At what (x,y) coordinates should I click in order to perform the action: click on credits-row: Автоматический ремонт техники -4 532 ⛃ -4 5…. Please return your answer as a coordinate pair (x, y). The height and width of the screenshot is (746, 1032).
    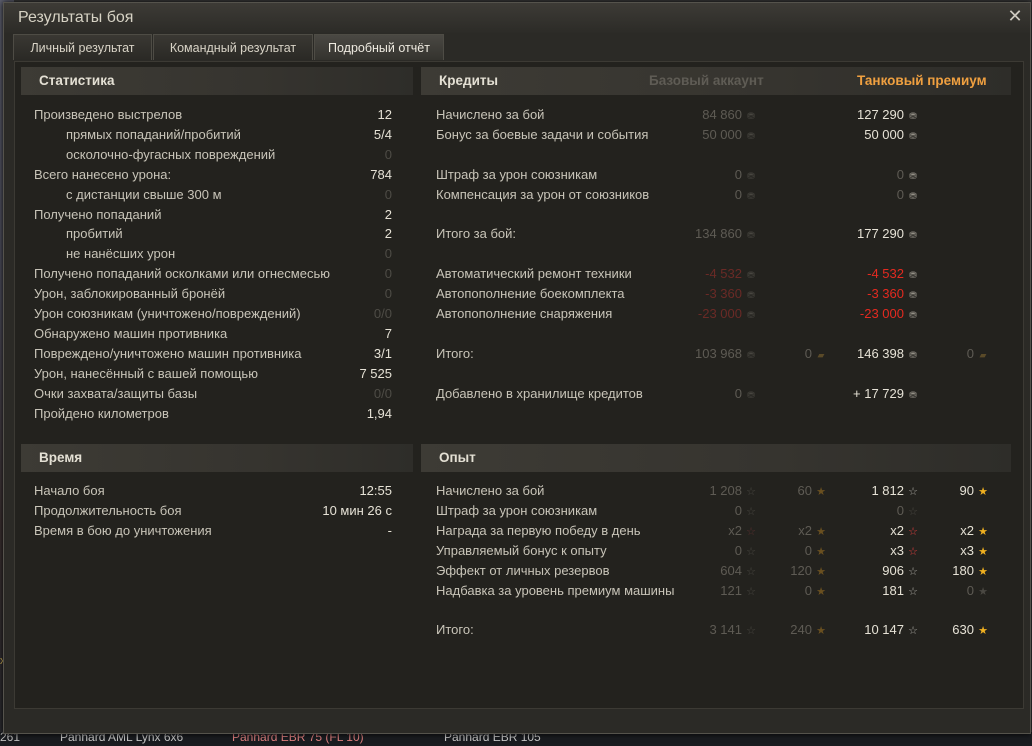
    Looking at the image, I should click on (721, 274).